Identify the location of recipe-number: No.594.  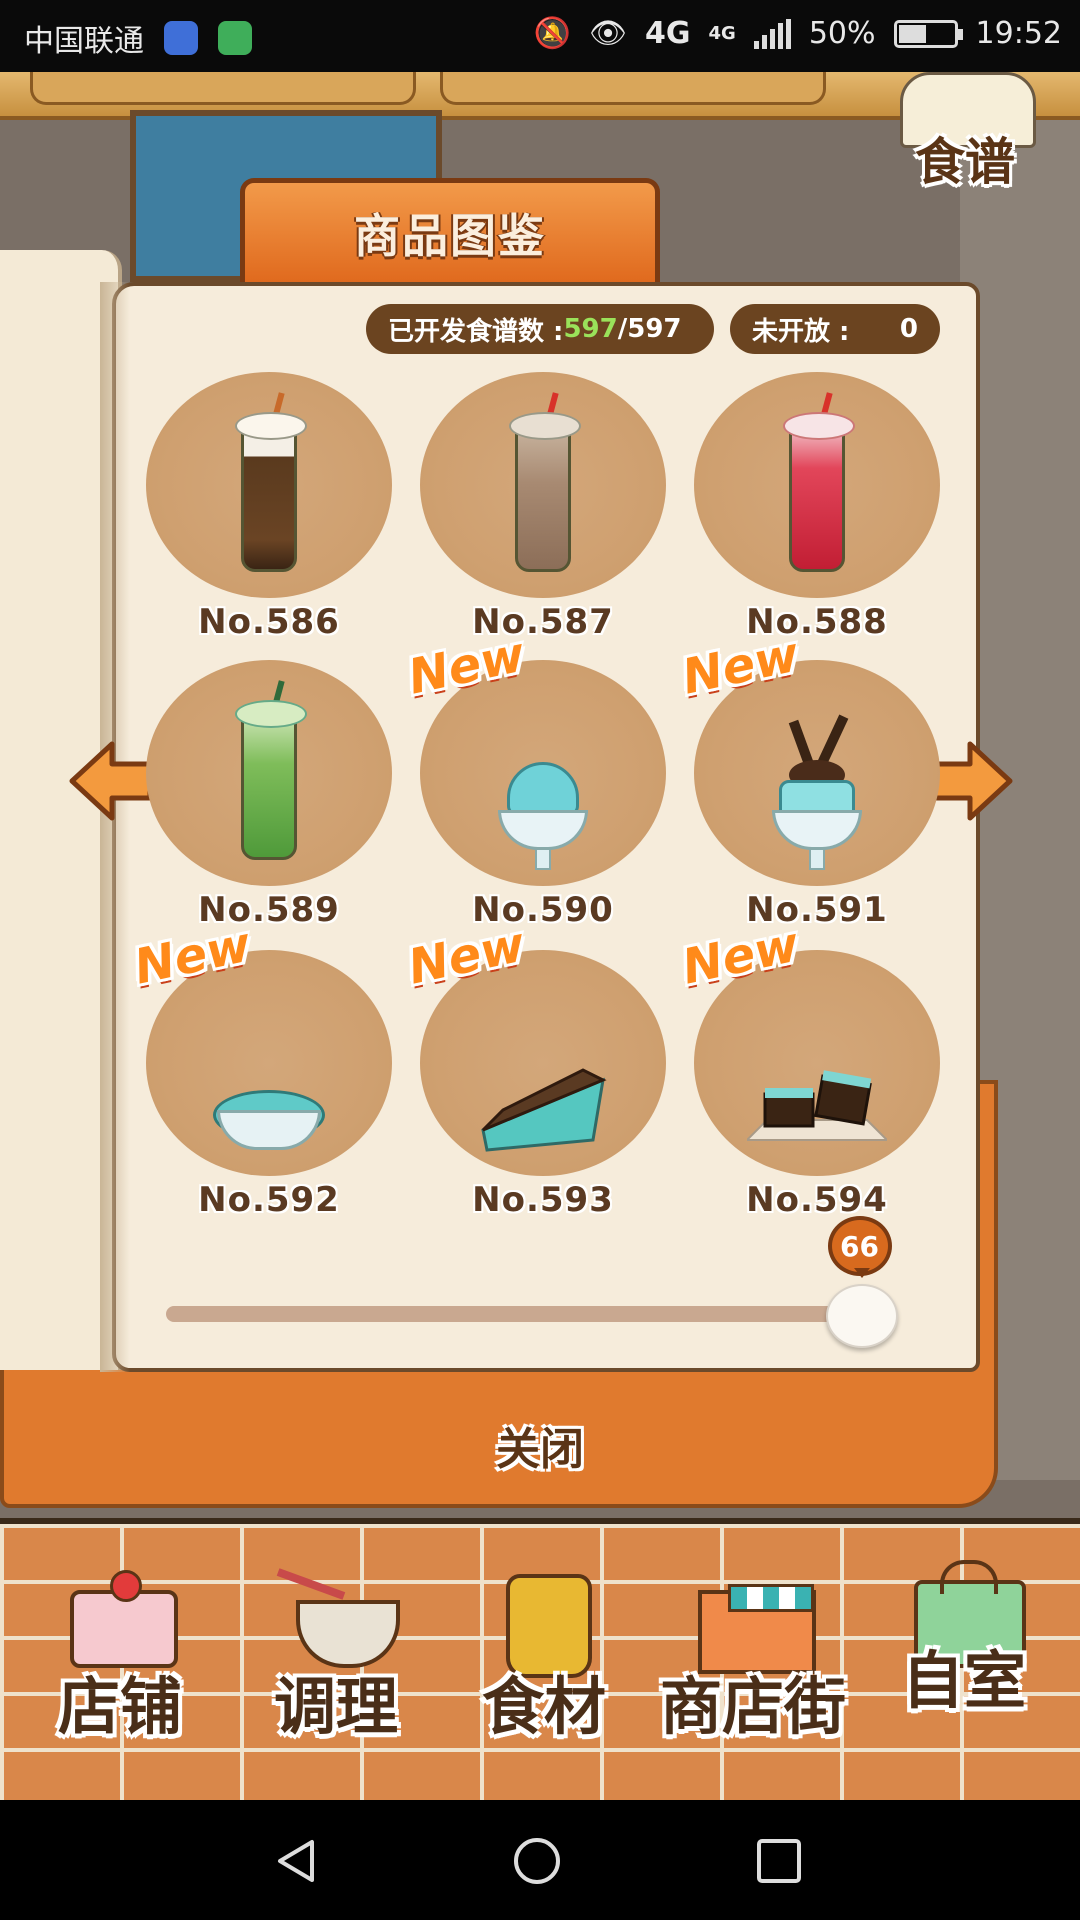
(817, 1200).